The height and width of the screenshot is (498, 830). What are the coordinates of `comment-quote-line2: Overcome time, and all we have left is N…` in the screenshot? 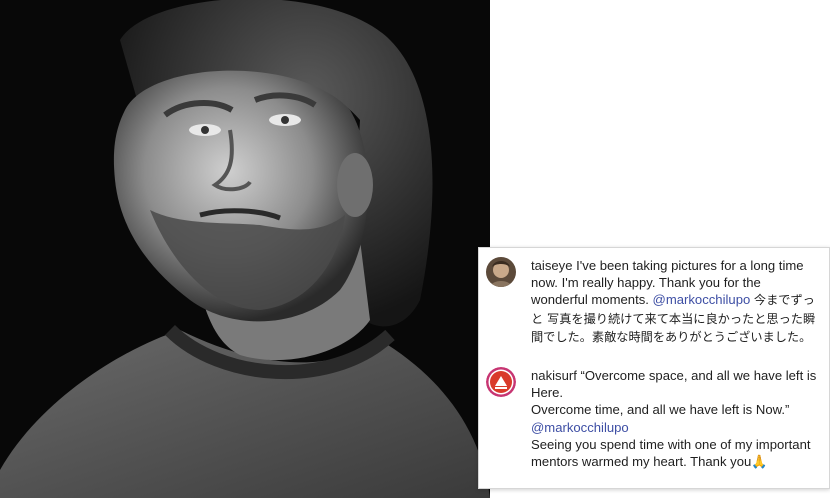 It's located at (660, 410).